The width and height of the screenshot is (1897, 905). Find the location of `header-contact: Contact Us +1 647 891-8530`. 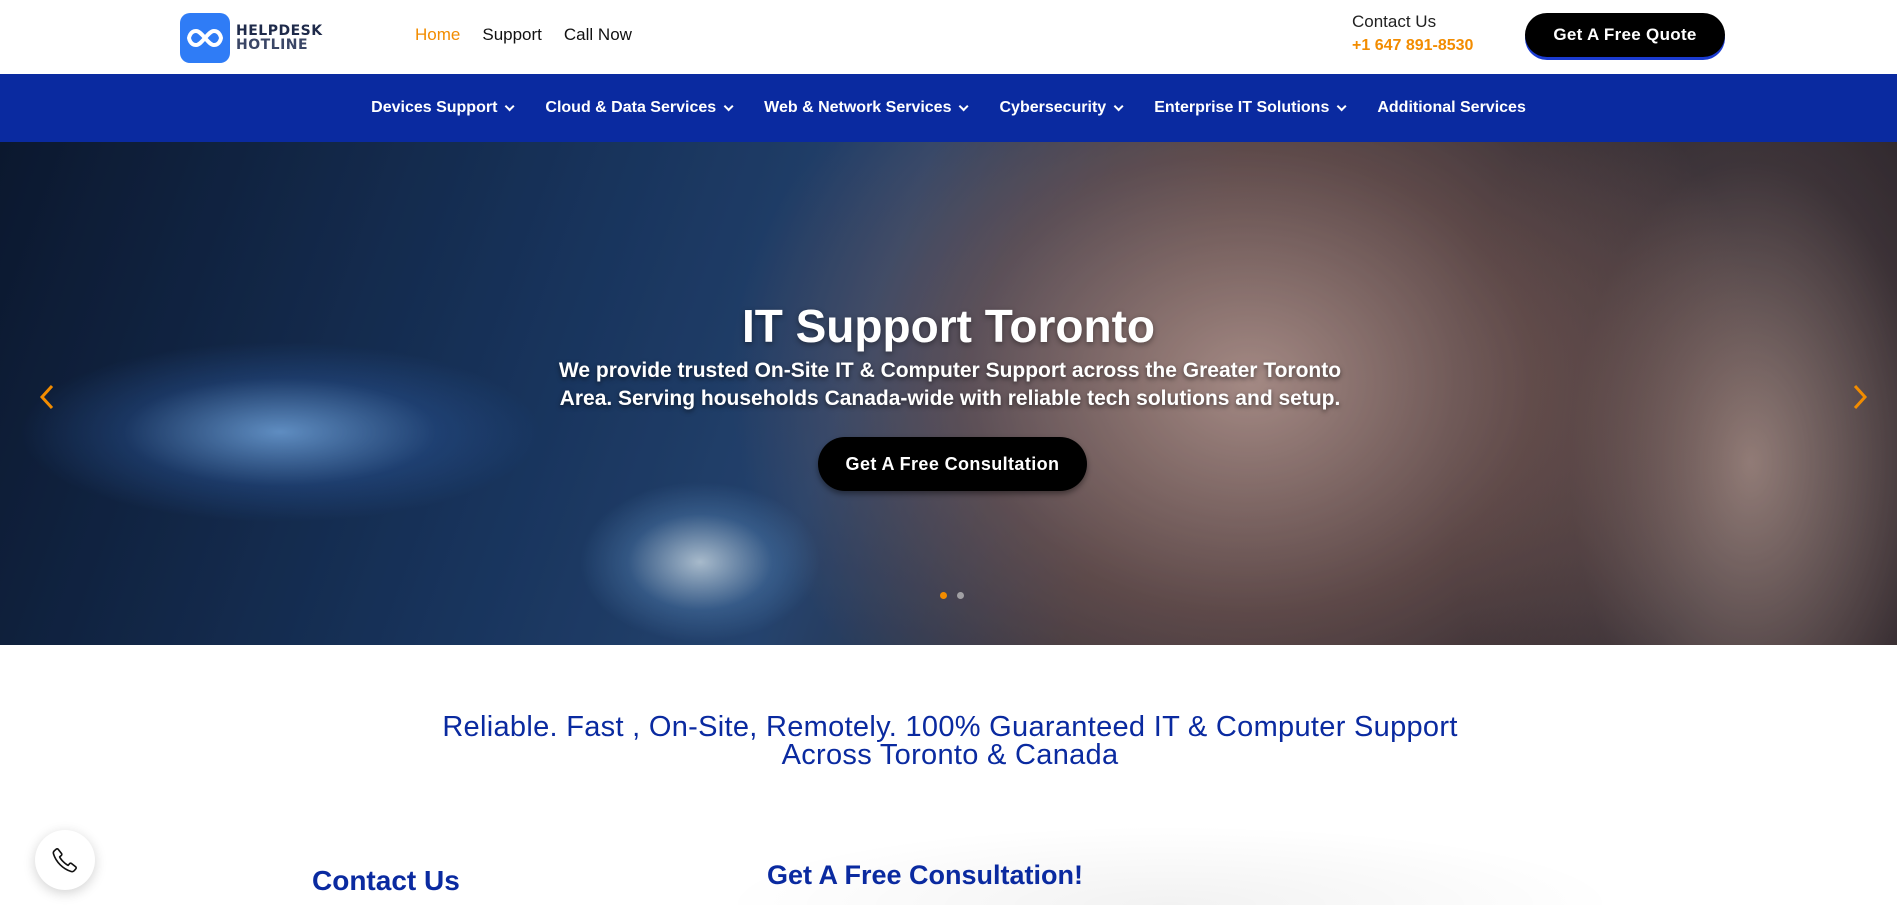

header-contact: Contact Us +1 647 891-8530 is located at coordinates (1412, 34).